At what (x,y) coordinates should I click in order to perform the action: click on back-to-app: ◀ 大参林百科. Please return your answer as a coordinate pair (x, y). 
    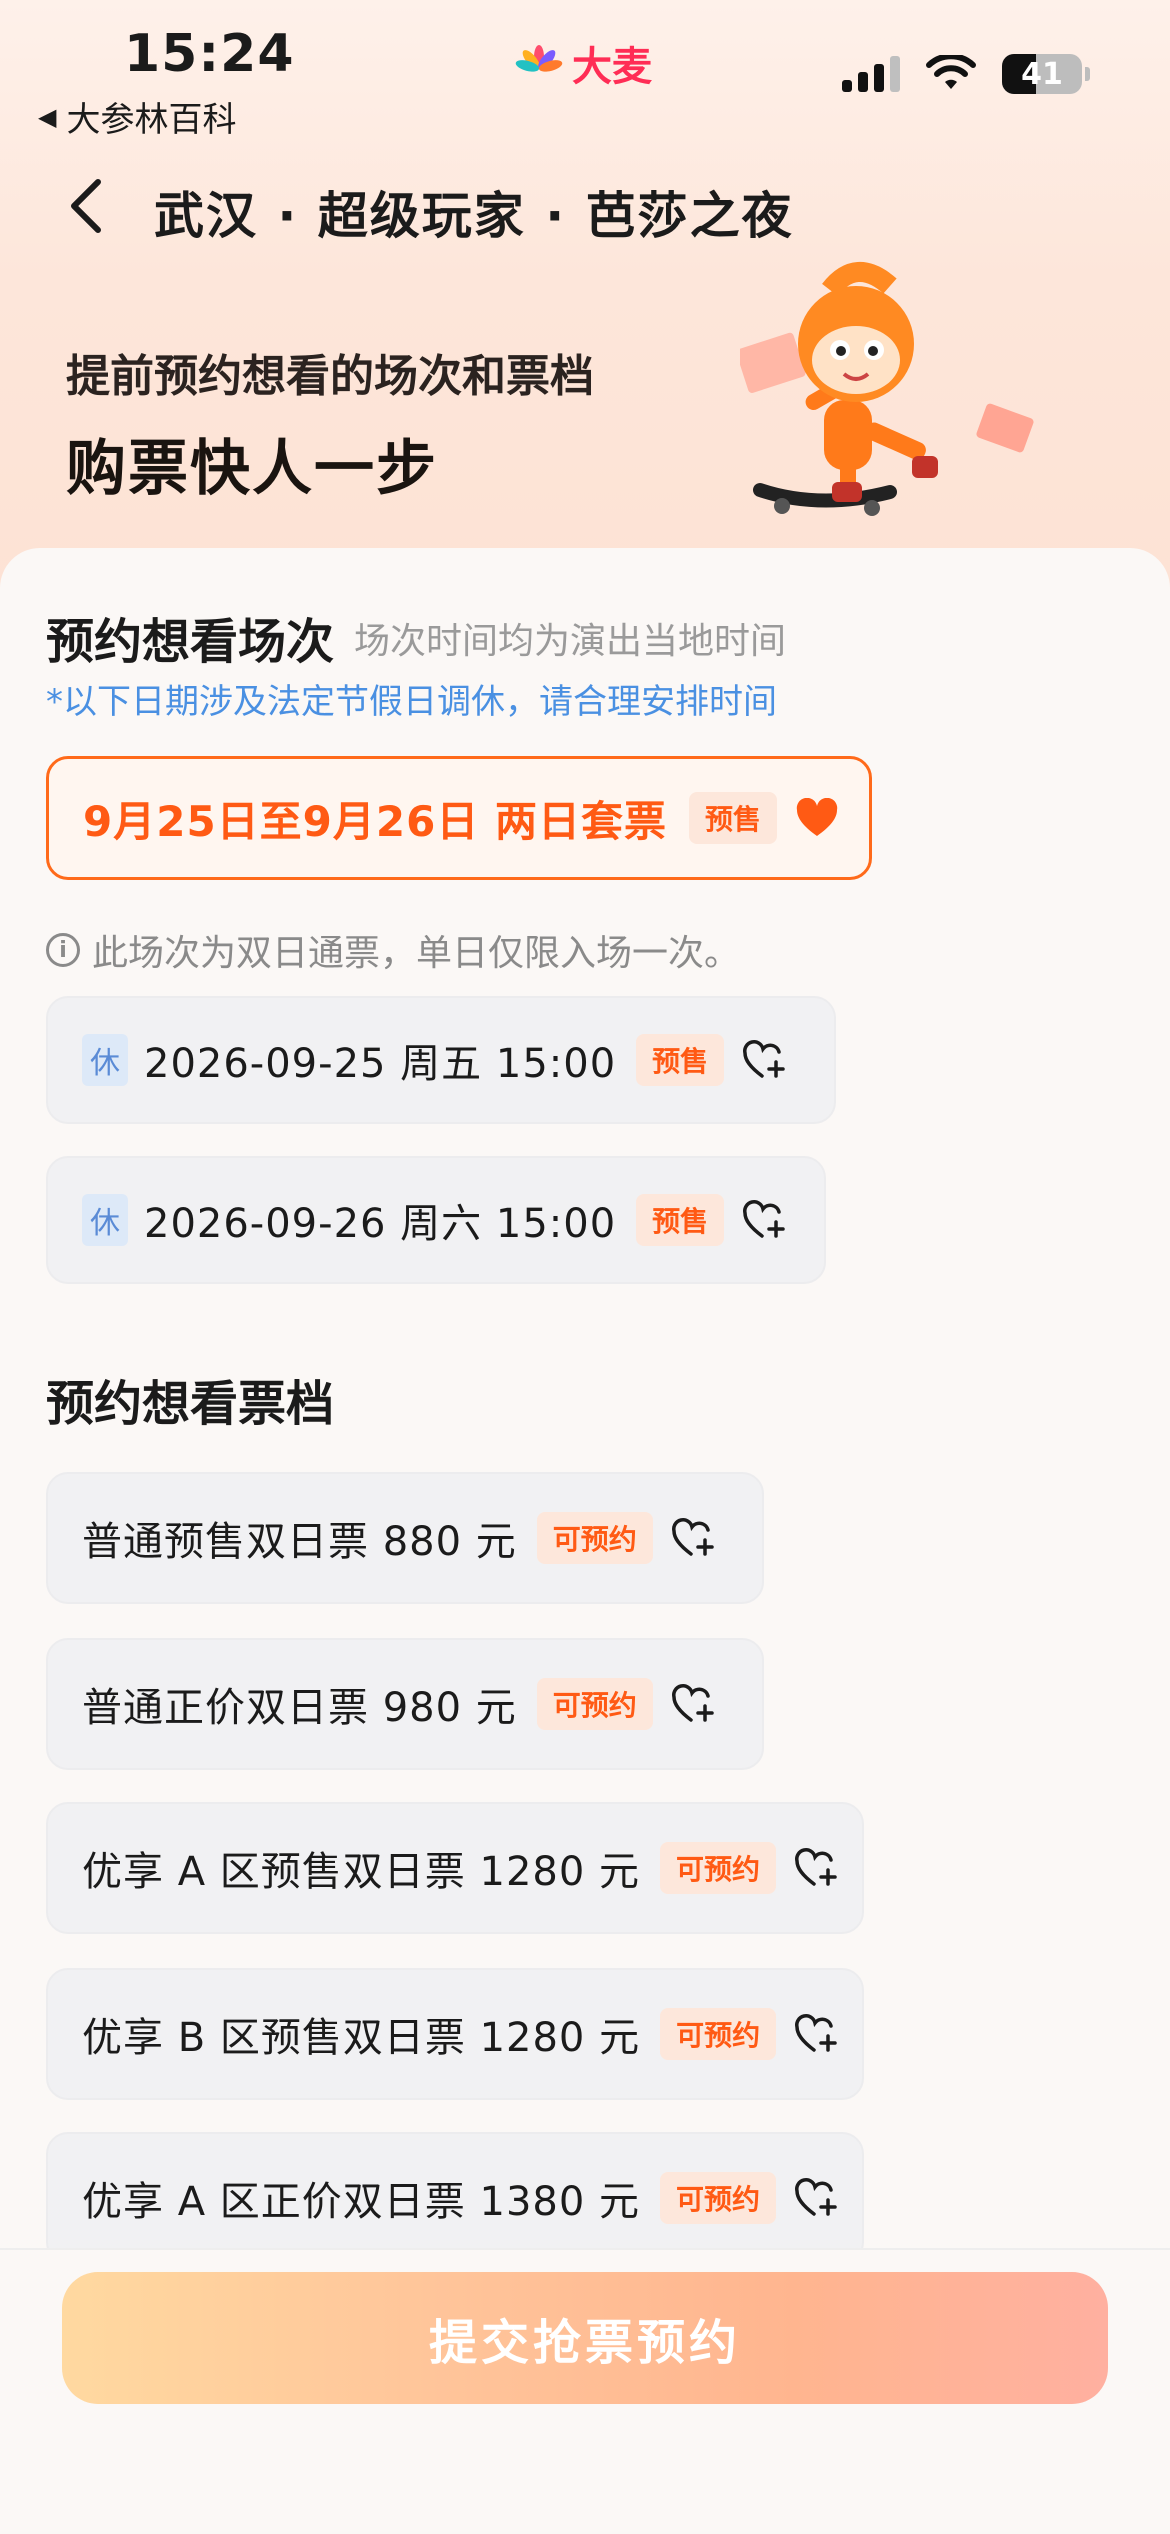
    Looking at the image, I should click on (137, 116).